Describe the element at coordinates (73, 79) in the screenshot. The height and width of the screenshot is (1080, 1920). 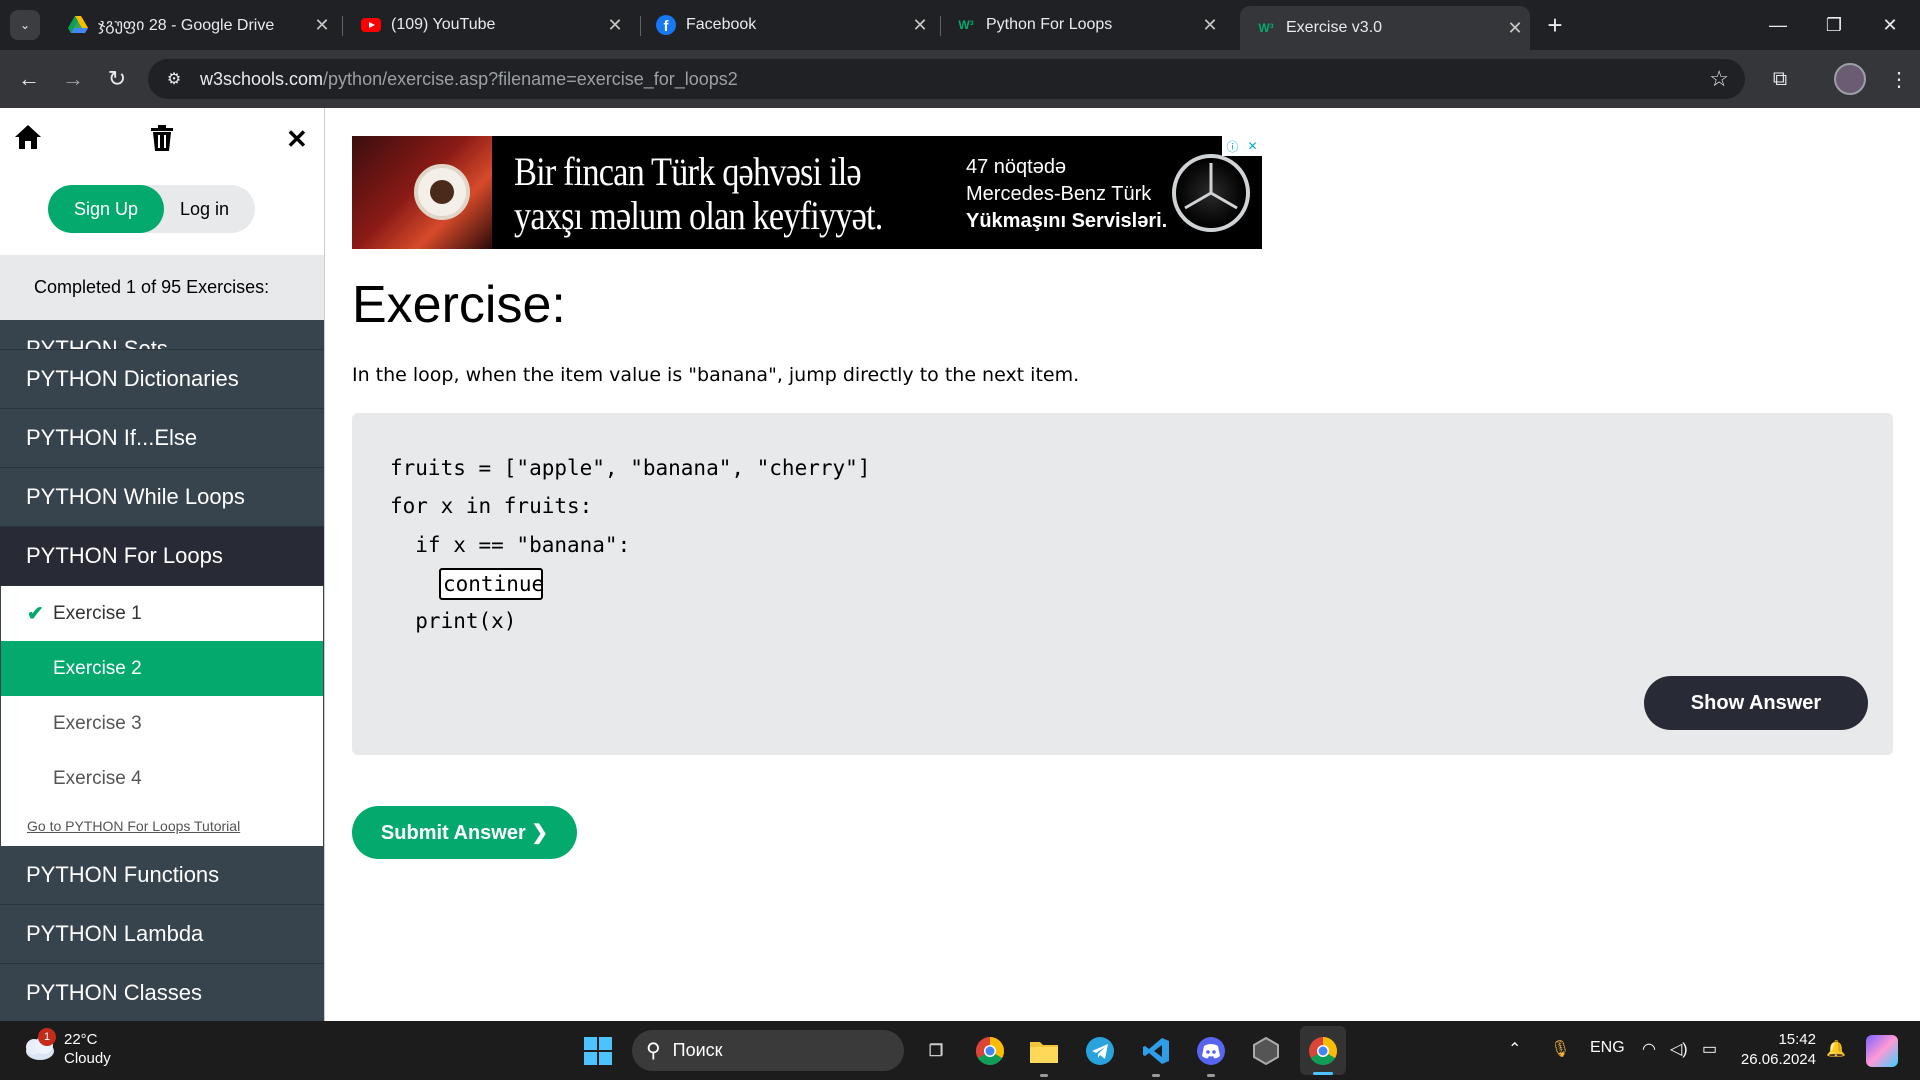
I see `forward-button: →` at that location.